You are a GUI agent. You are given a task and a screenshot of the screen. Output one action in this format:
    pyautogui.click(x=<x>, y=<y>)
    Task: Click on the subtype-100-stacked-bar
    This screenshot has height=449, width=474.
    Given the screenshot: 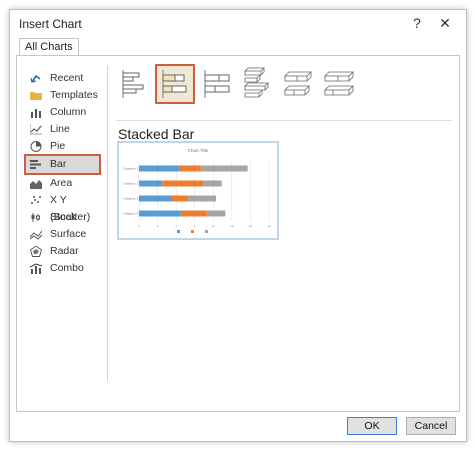 What is the action you would take?
    pyautogui.click(x=217, y=84)
    